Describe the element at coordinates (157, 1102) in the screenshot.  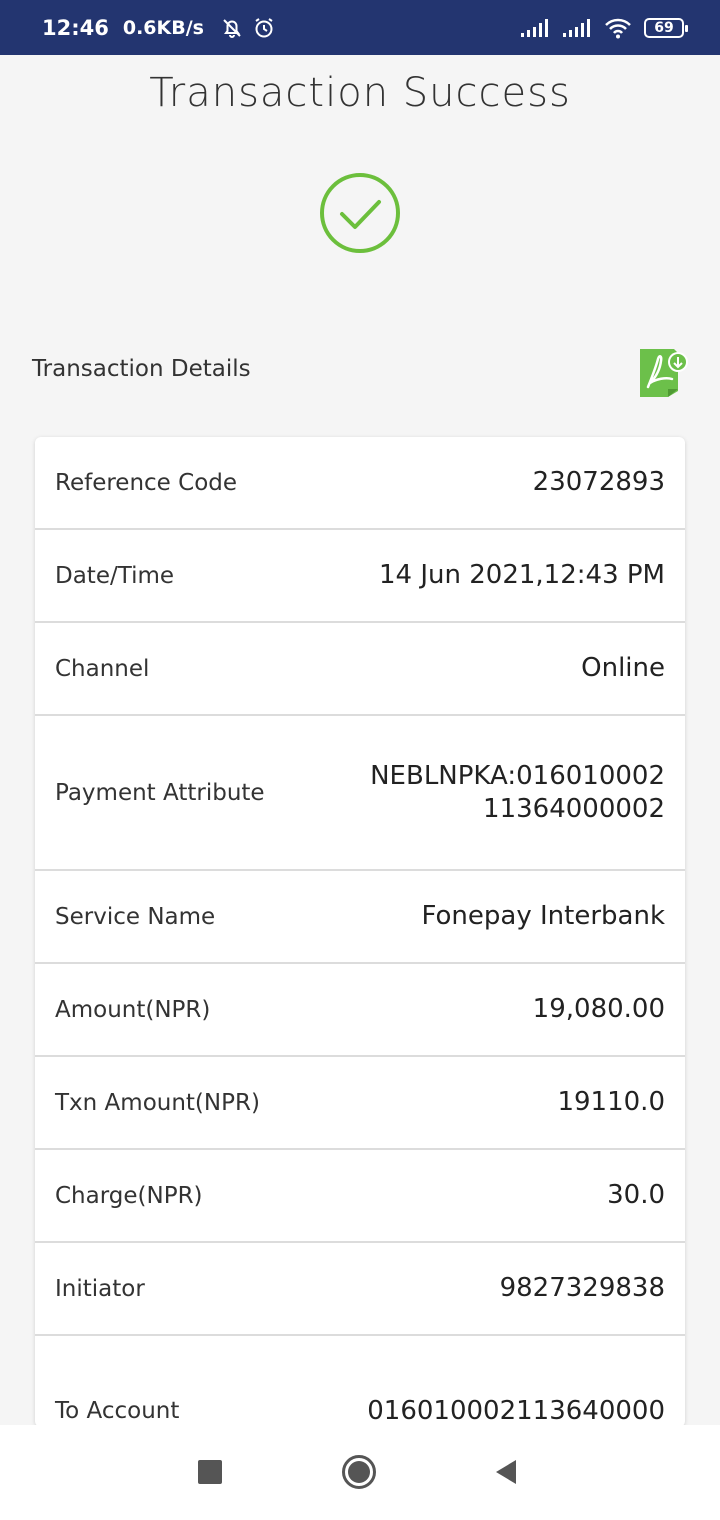
I see `detail-label: Txn Amount(NPR)` at that location.